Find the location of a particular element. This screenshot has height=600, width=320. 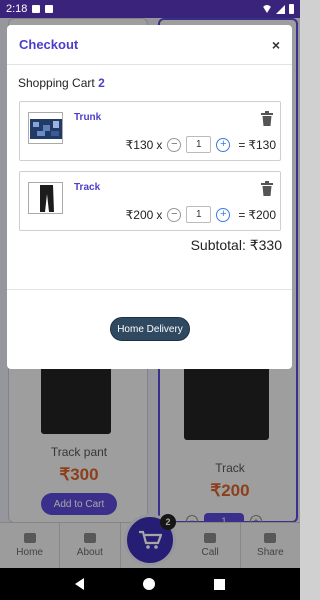

system-nav-bar is located at coordinates (150, 584).